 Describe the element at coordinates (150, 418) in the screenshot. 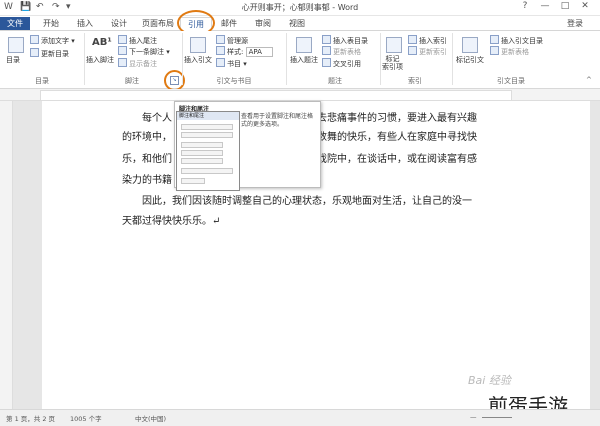

I see `language-indicator: 中文(中国)` at that location.